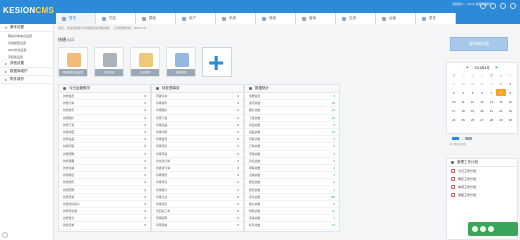  I want to click on table-row: 直播总数 2, so click(292, 176).